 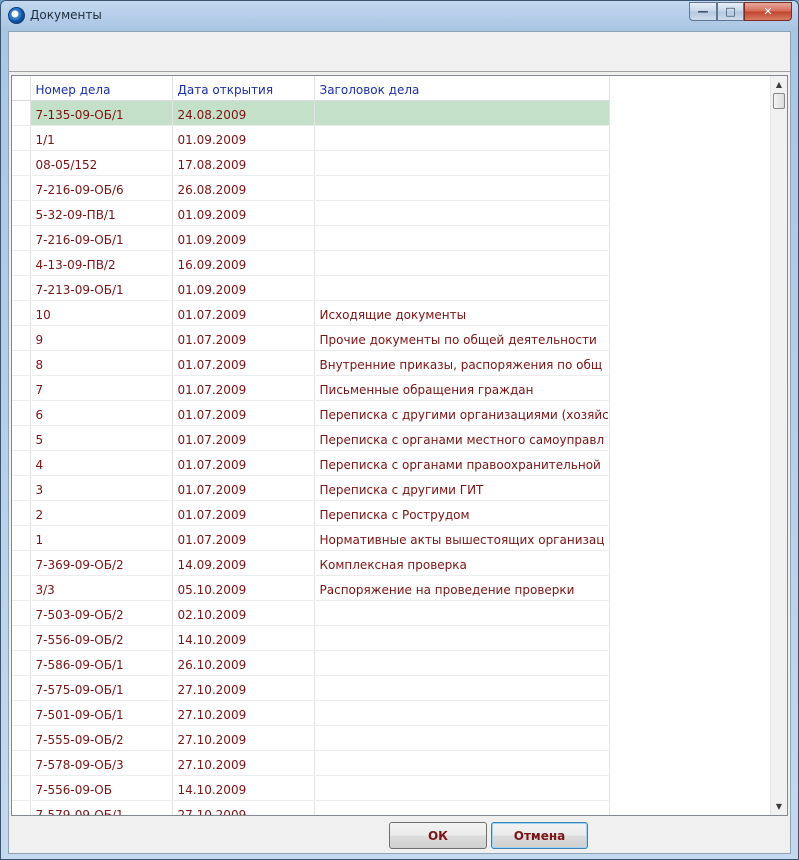 I want to click on cell-case-number: 7-503-09-ОБ/2, so click(x=101, y=613).